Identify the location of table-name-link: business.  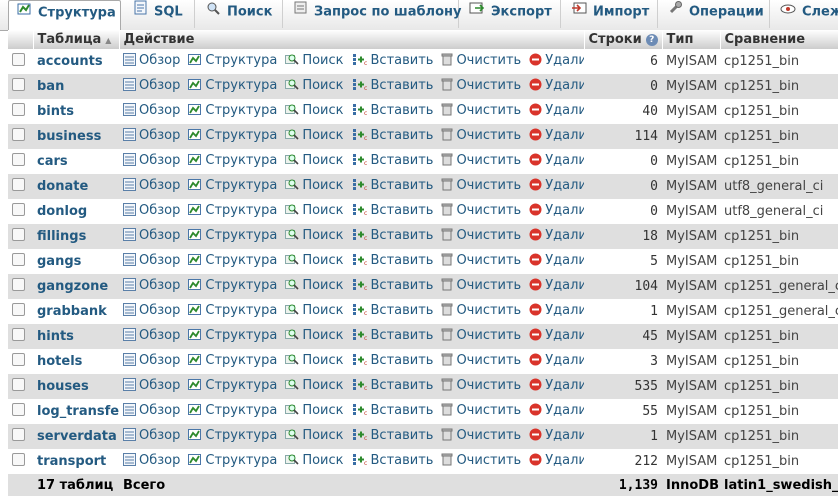
(76, 136).